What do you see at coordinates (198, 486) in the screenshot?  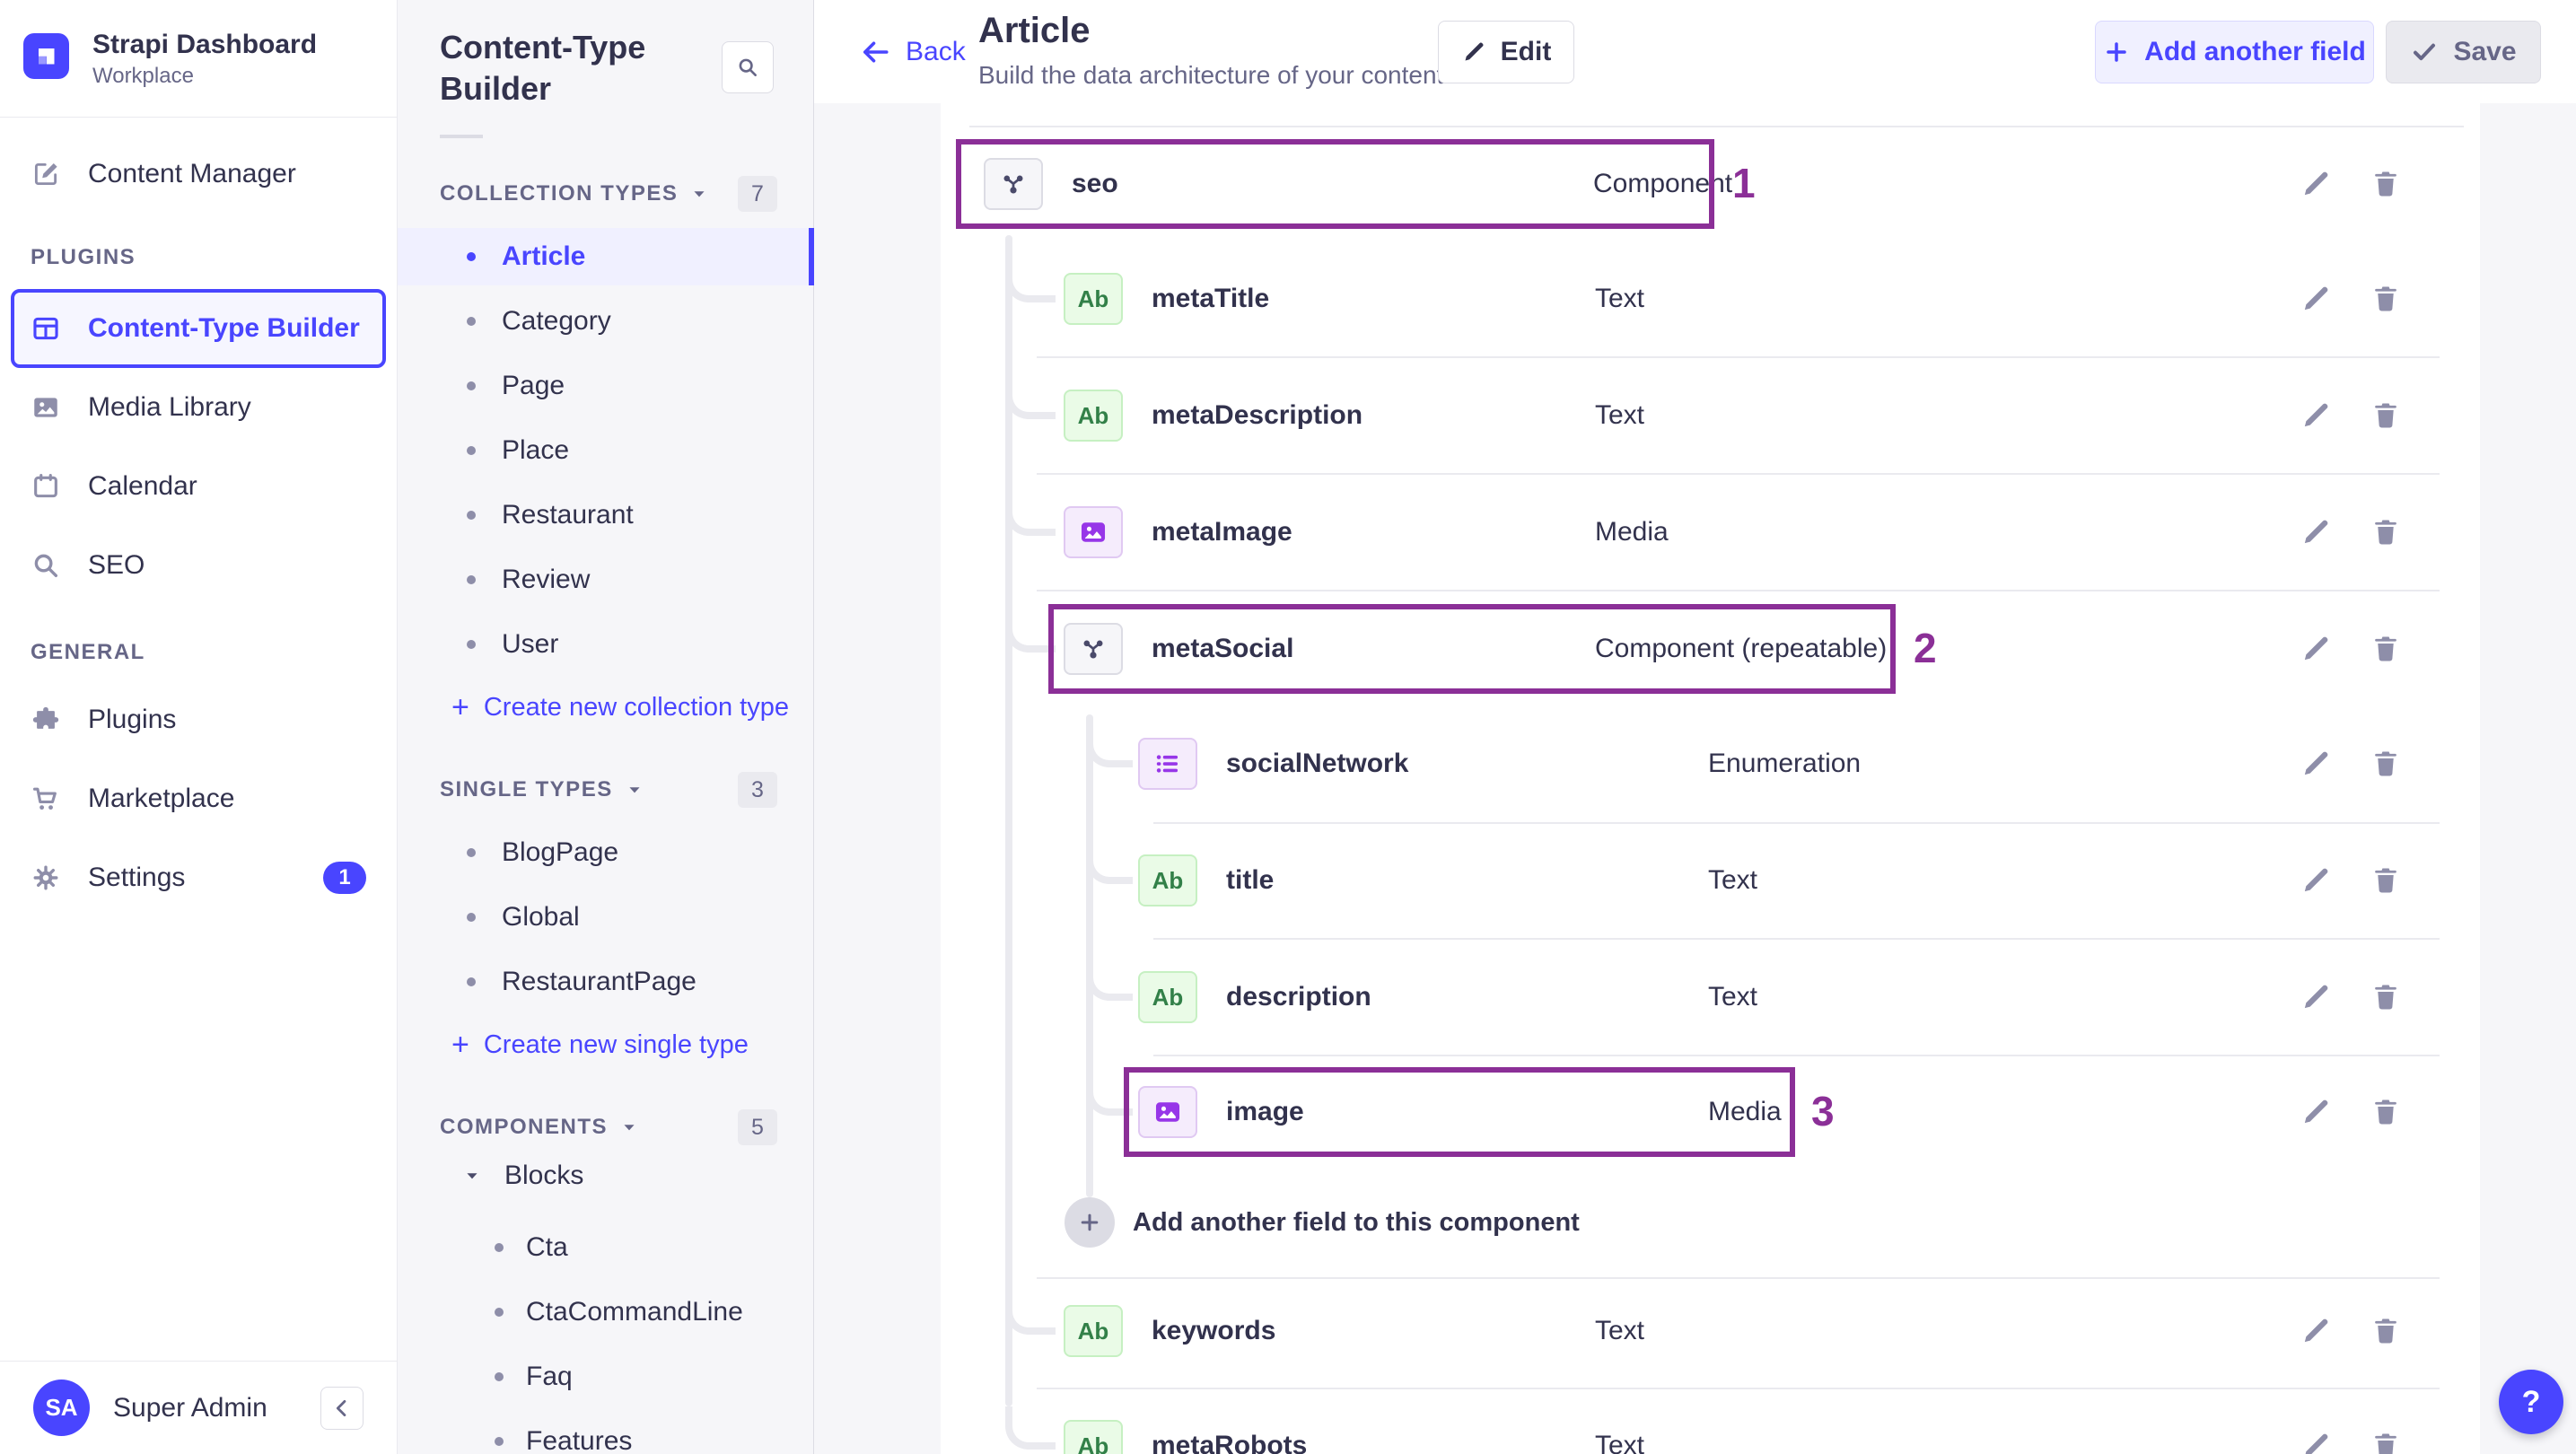 I see `sidebar-item-calendar: Calendar` at bounding box center [198, 486].